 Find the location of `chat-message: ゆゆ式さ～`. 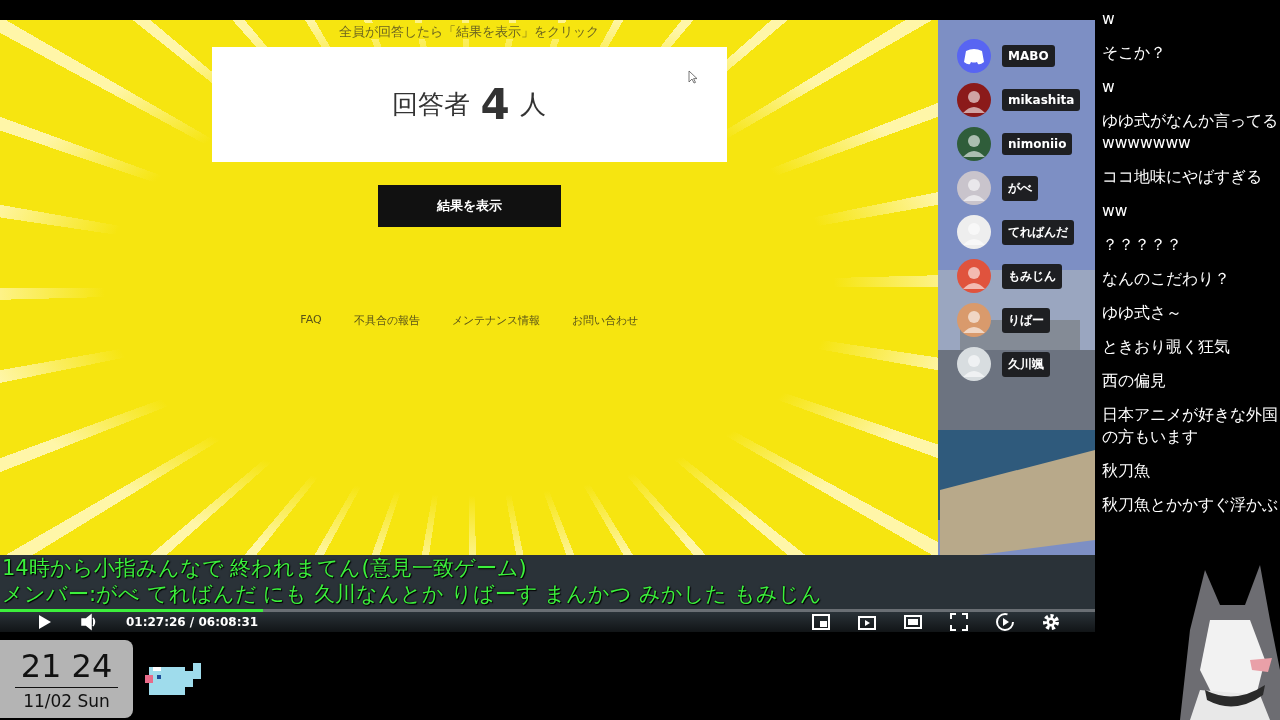

chat-message: ゆゆ式さ～ is located at coordinates (1142, 313).